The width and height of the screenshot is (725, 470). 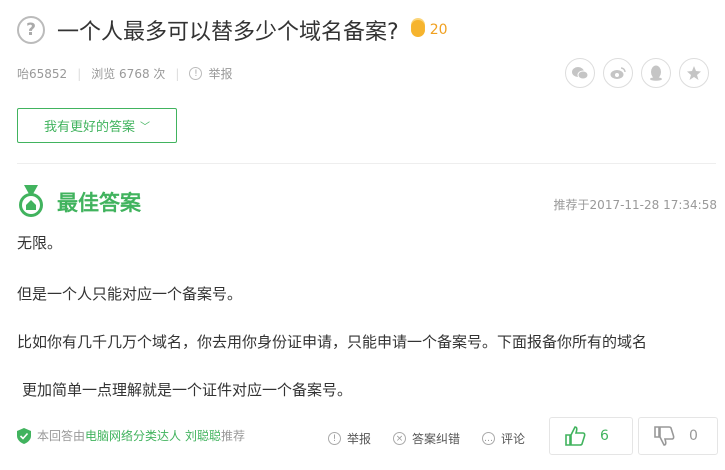 I want to click on qq-icon, so click(x=656, y=73).